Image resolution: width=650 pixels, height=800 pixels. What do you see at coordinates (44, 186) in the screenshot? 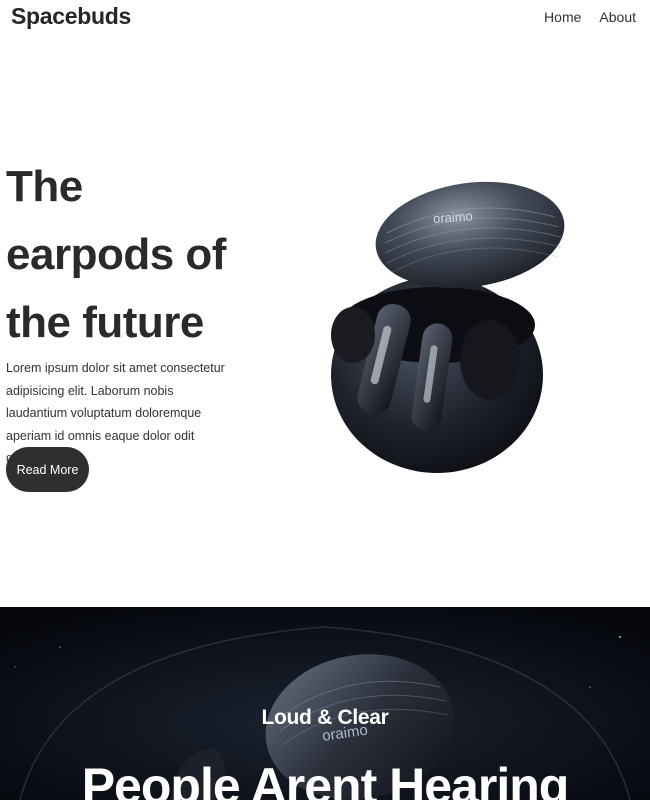
I see `hero-title-line: The` at bounding box center [44, 186].